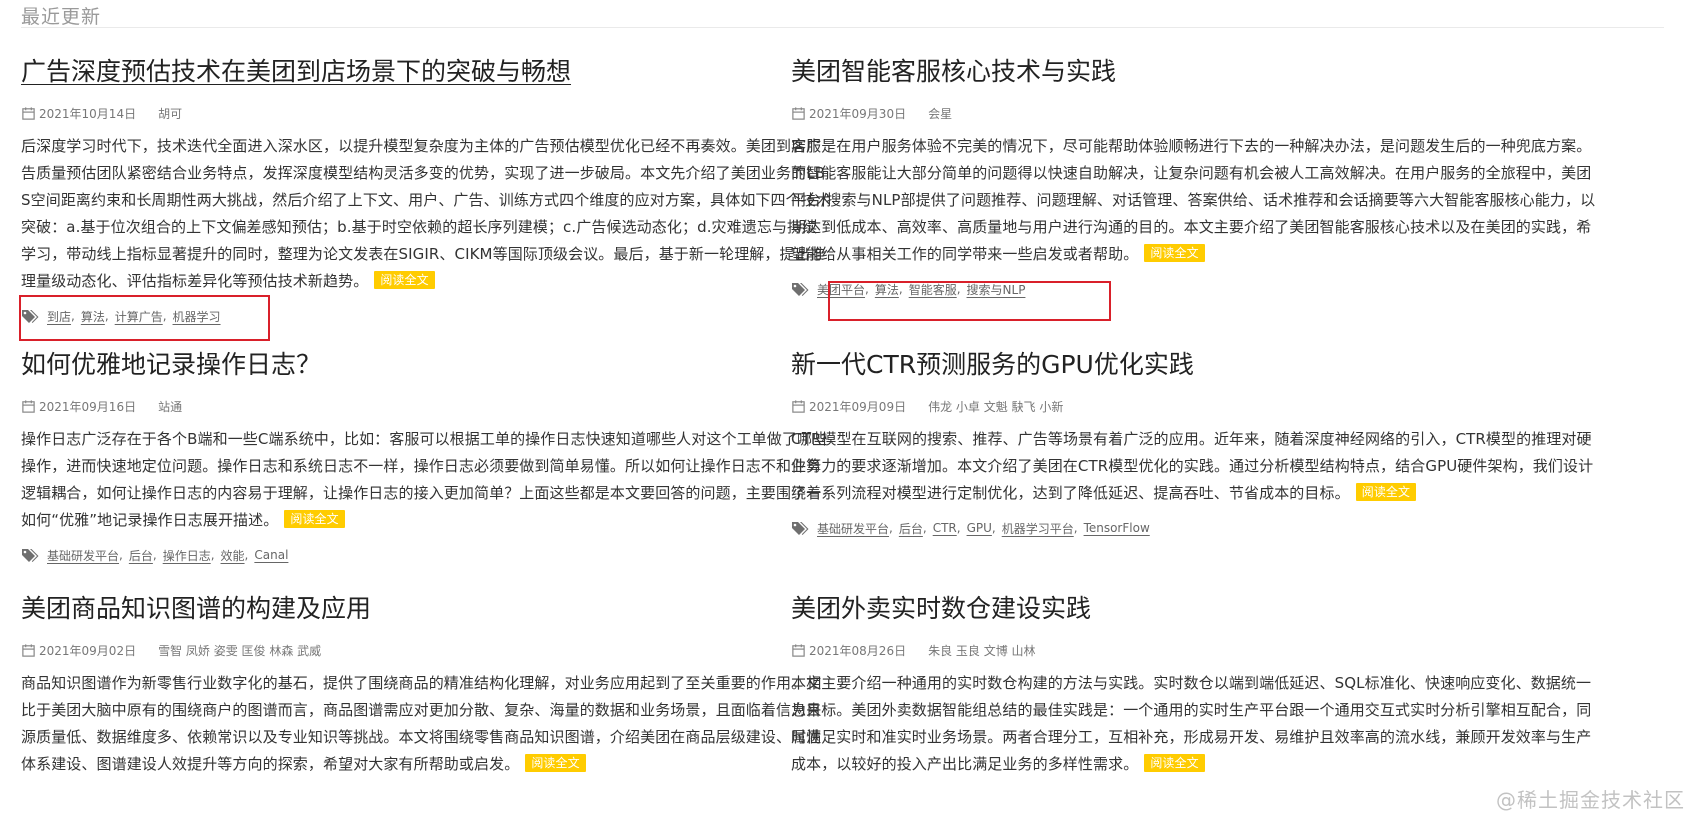  What do you see at coordinates (933, 289) in the screenshot?
I see `tag-link: 智能客服` at bounding box center [933, 289].